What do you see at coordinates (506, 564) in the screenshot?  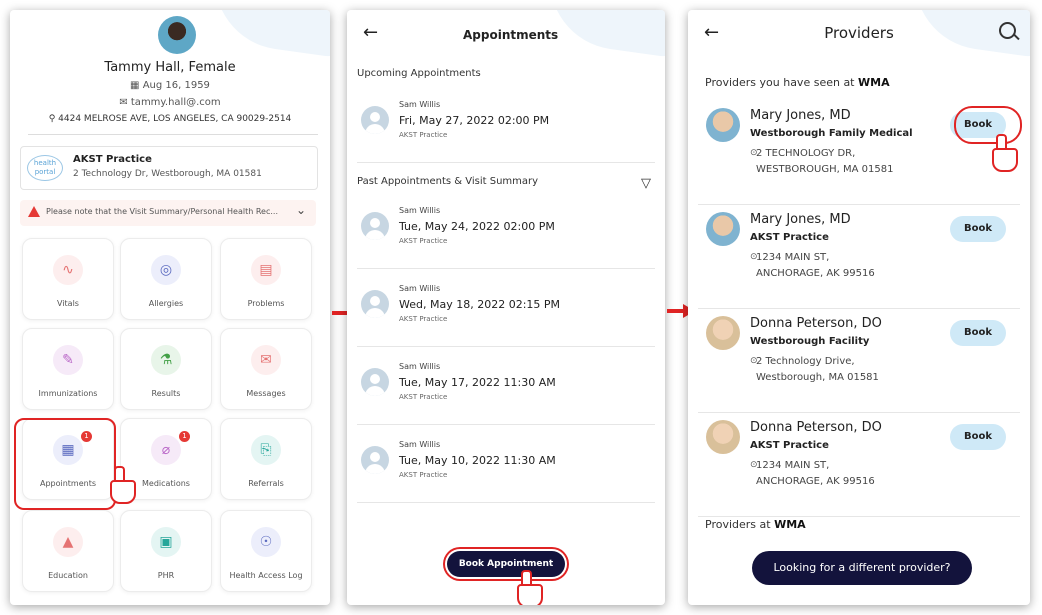 I see `book-appointment-button: Book Appointment` at bounding box center [506, 564].